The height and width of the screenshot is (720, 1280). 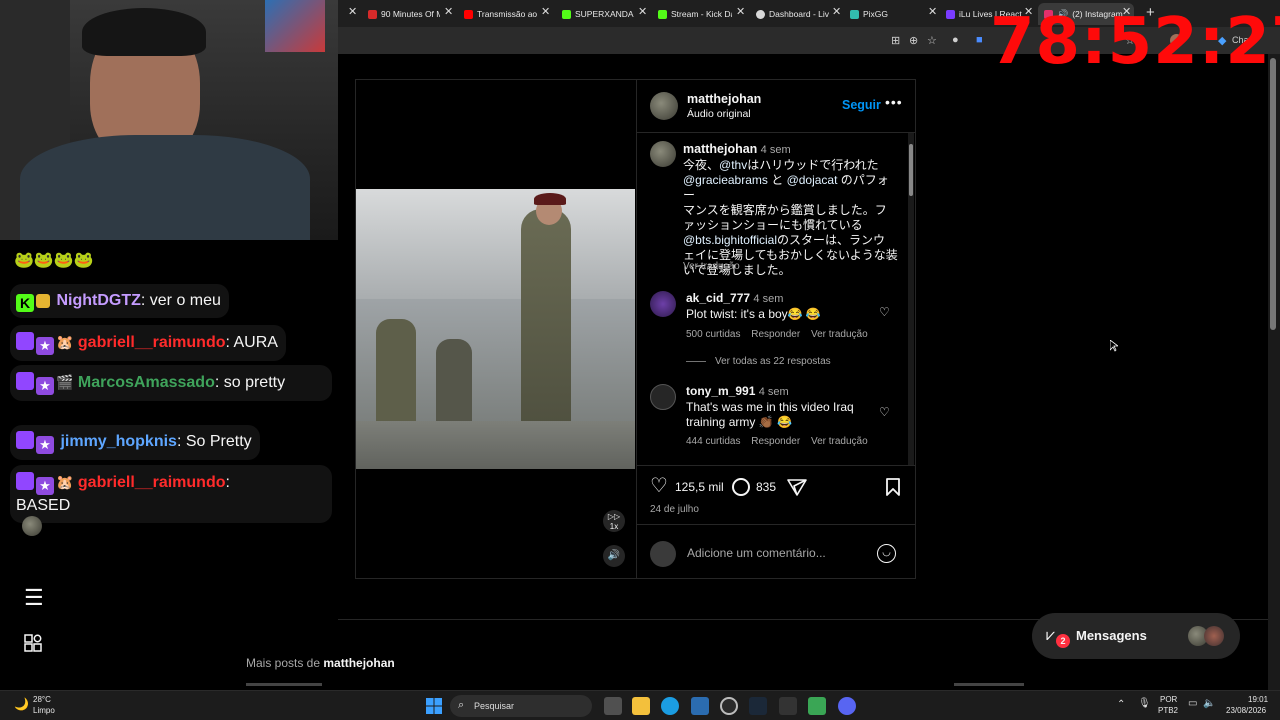 What do you see at coordinates (718, 298) in the screenshot?
I see `comment-username: ak_cid_777` at bounding box center [718, 298].